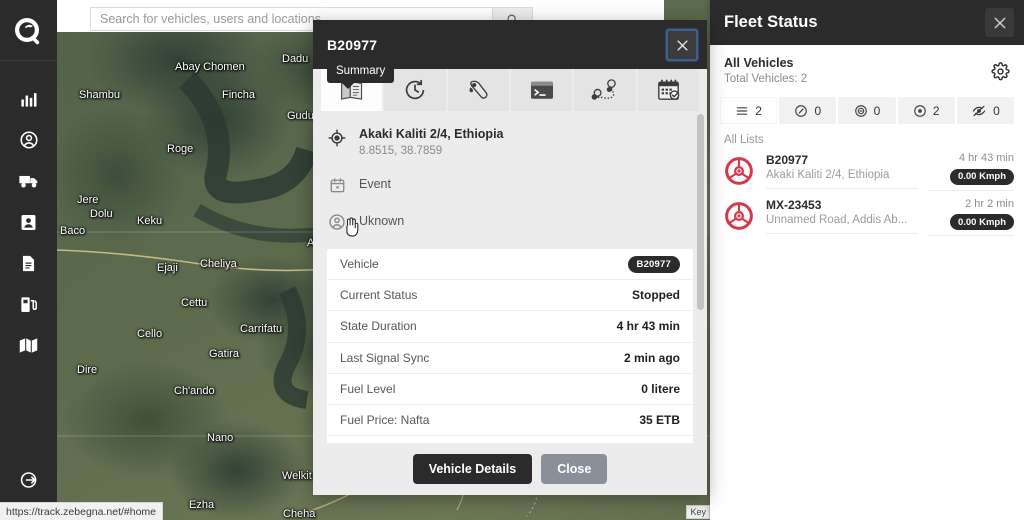 This screenshot has width=1024, height=520. Describe the element at coordinates (510, 358) in the screenshot. I see `table-row: Last Signal Sync 2 min ago` at that location.